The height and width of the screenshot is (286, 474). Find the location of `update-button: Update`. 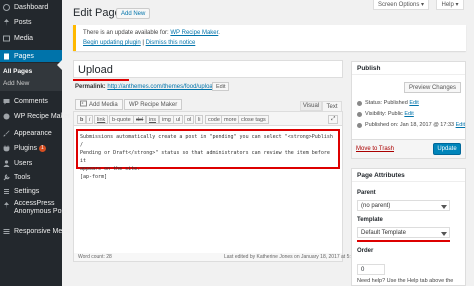

update-button: Update is located at coordinates (447, 149).